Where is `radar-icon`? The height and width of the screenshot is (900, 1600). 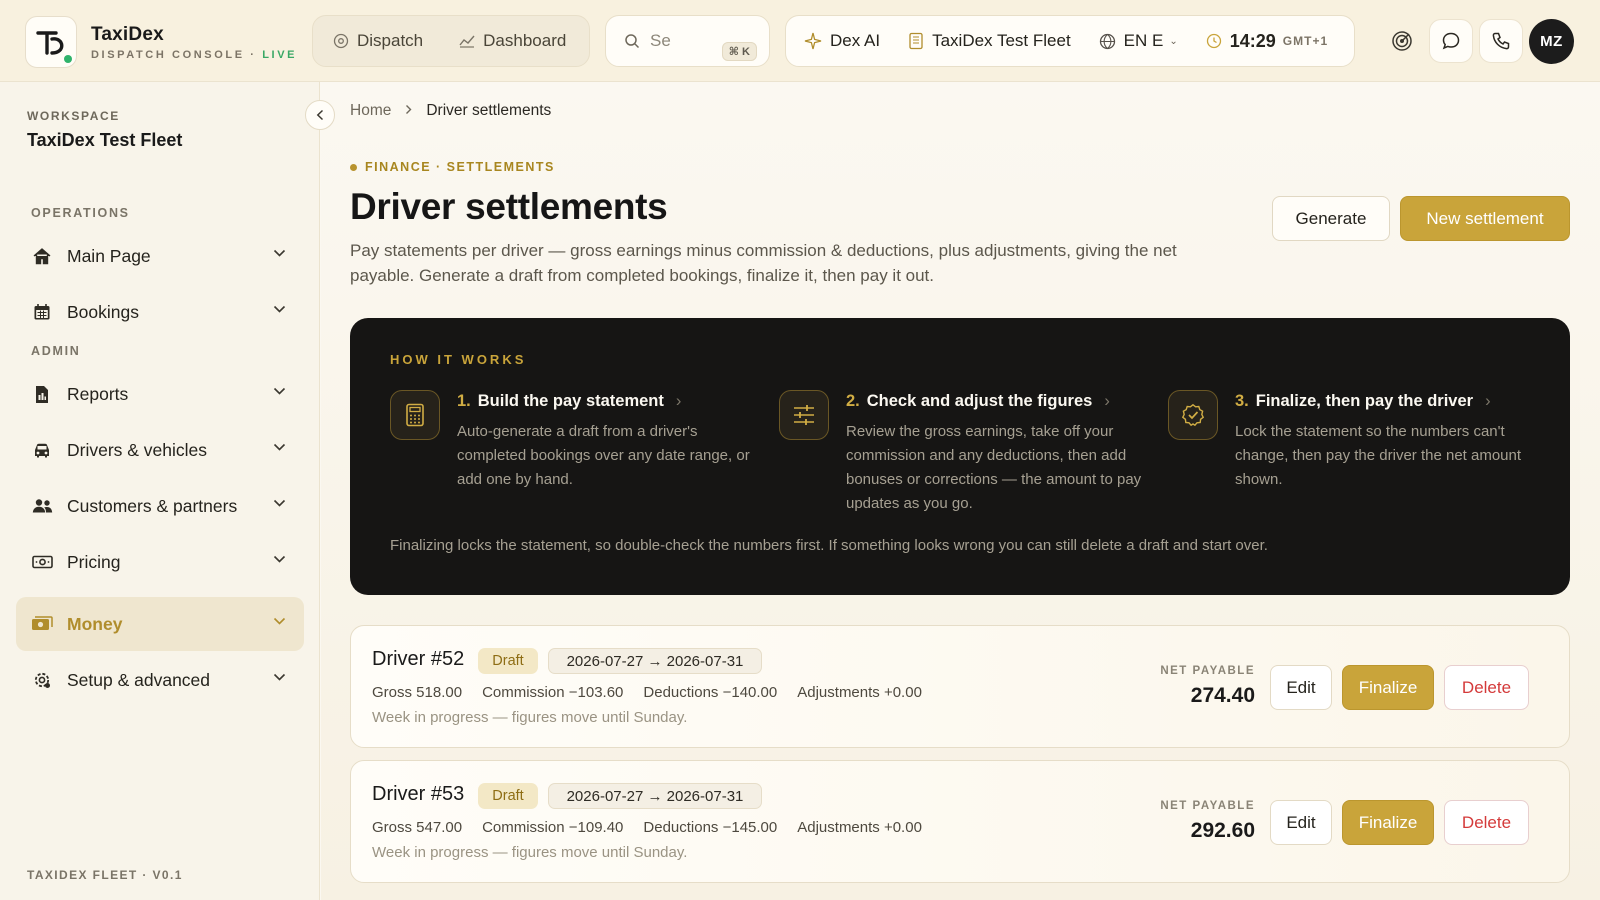
radar-icon is located at coordinates (1402, 41).